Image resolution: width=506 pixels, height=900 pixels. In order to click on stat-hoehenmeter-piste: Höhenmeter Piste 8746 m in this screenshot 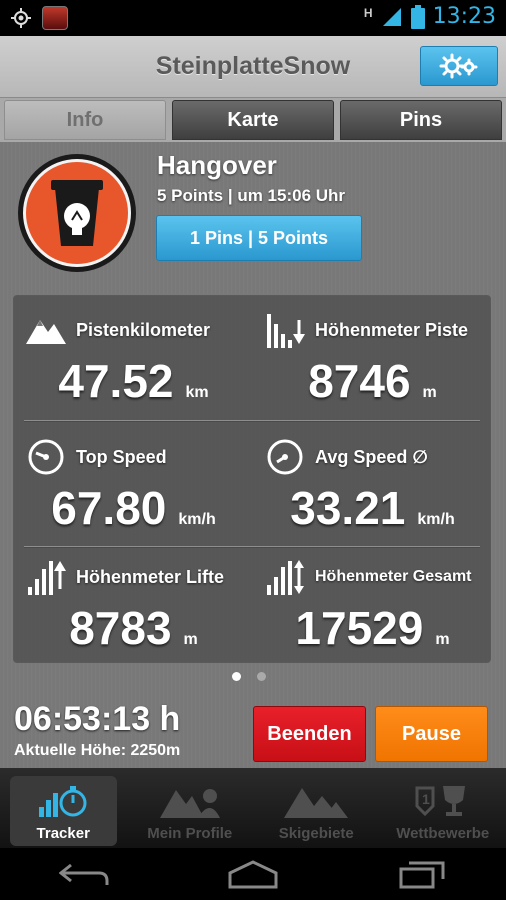, I will do `click(372, 357)`.